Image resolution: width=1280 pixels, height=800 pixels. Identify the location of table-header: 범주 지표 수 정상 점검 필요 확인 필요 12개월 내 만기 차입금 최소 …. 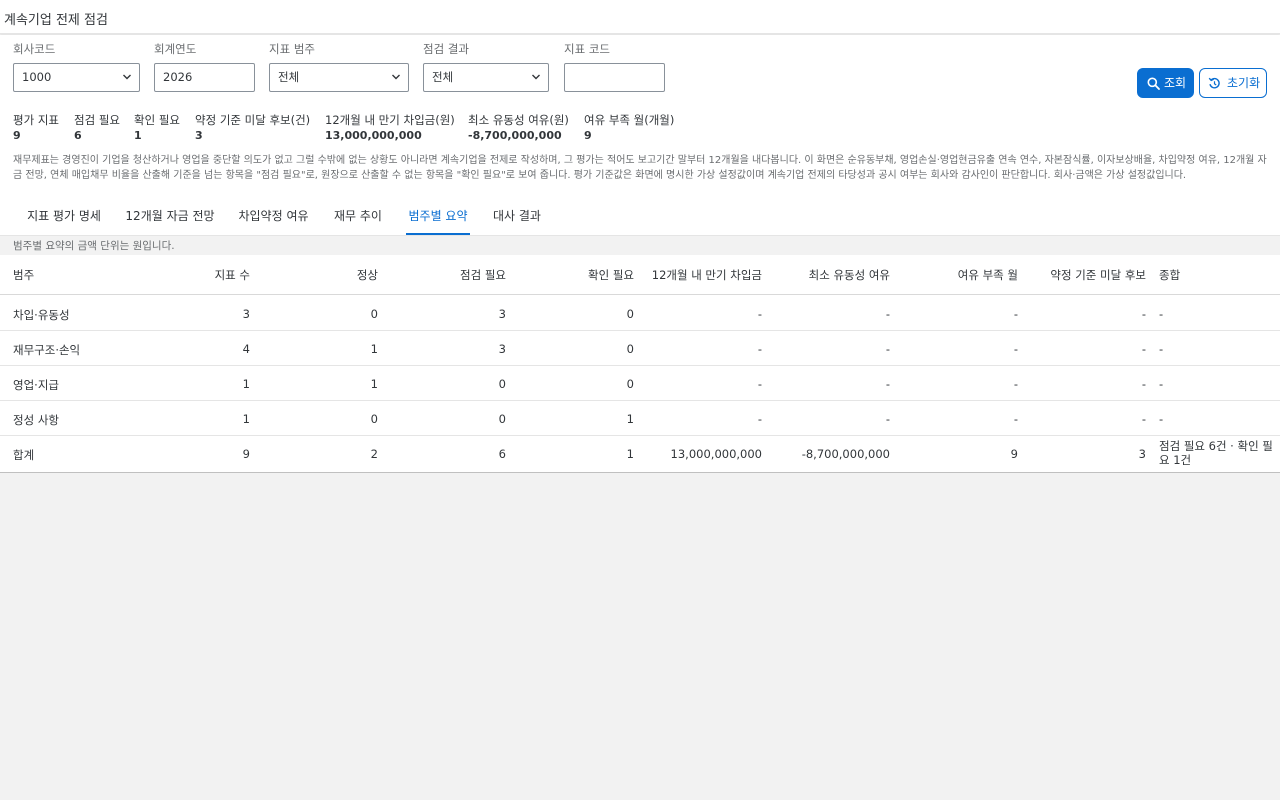
(640, 275).